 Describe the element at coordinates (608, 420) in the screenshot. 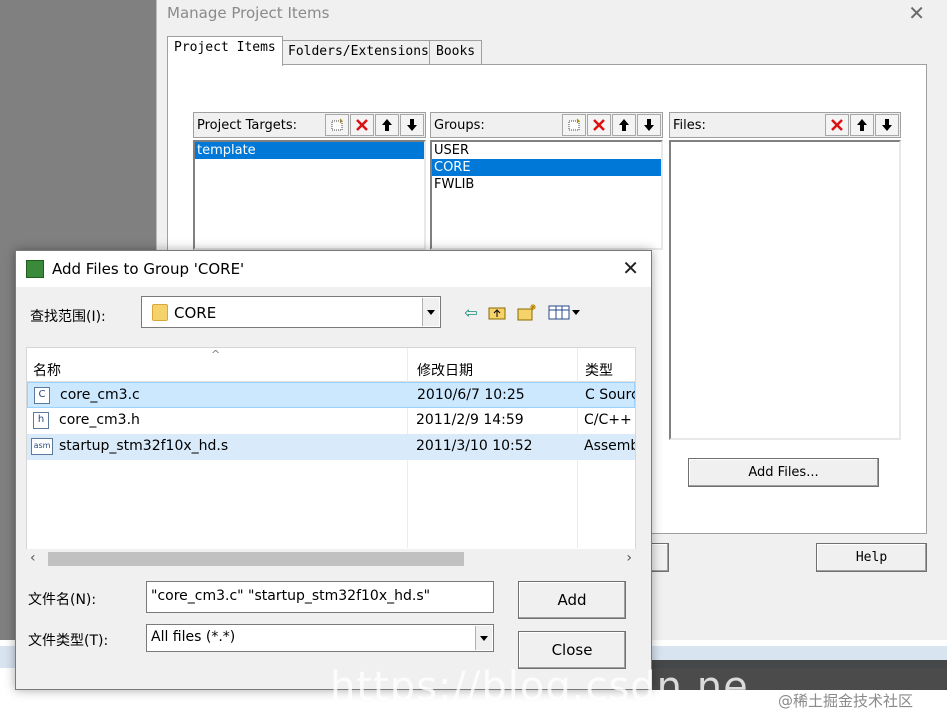

I see `file-type: C/C++` at that location.